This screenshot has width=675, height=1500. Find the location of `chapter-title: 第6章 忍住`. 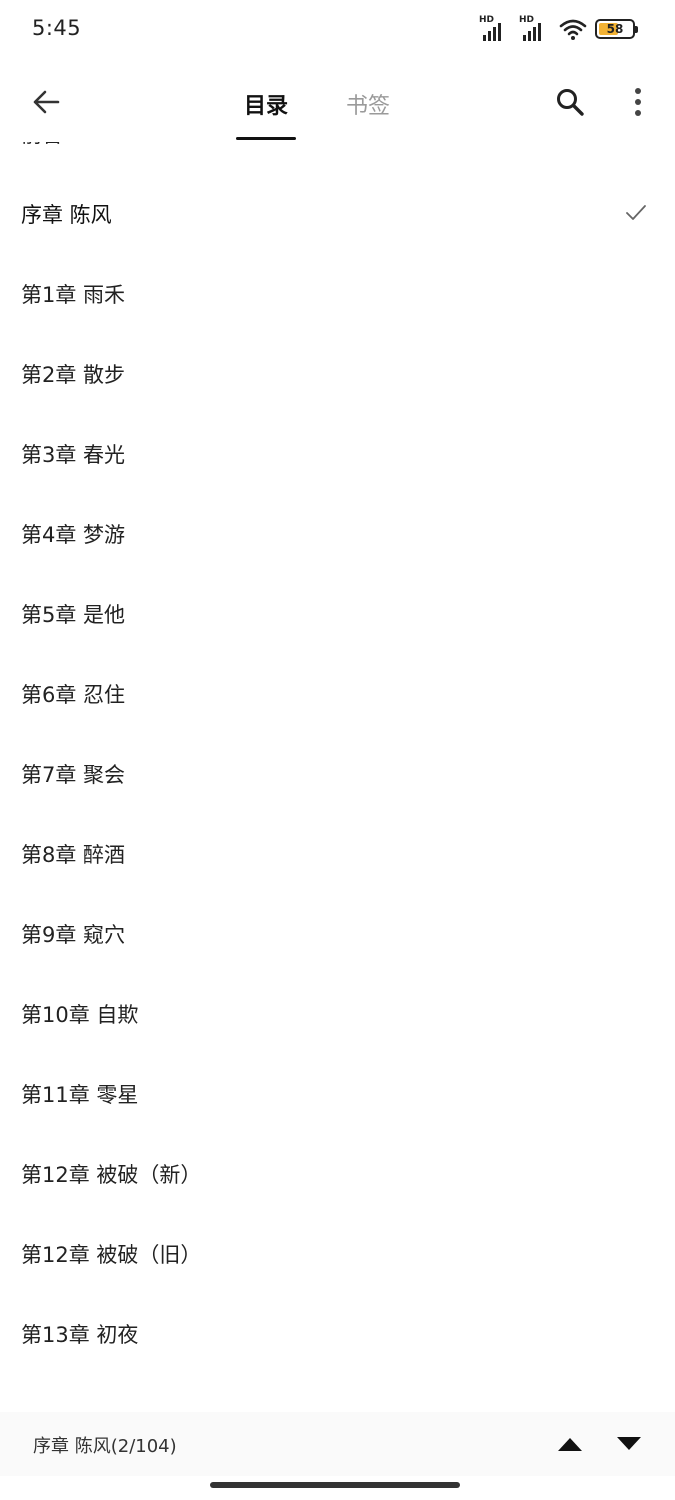

chapter-title: 第6章 忍住 is located at coordinates (73, 695).